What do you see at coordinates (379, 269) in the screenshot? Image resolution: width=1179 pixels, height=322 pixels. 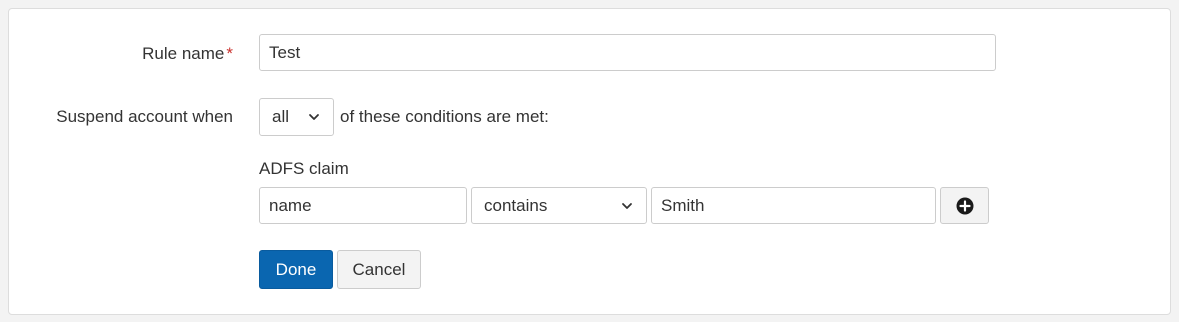 I see `cancel-button: Cancel` at bounding box center [379, 269].